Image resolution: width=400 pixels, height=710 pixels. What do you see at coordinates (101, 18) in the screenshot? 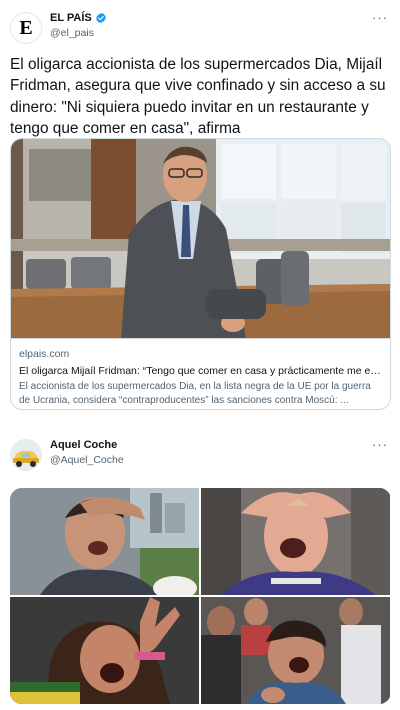
I see `verified-badge-icon` at bounding box center [101, 18].